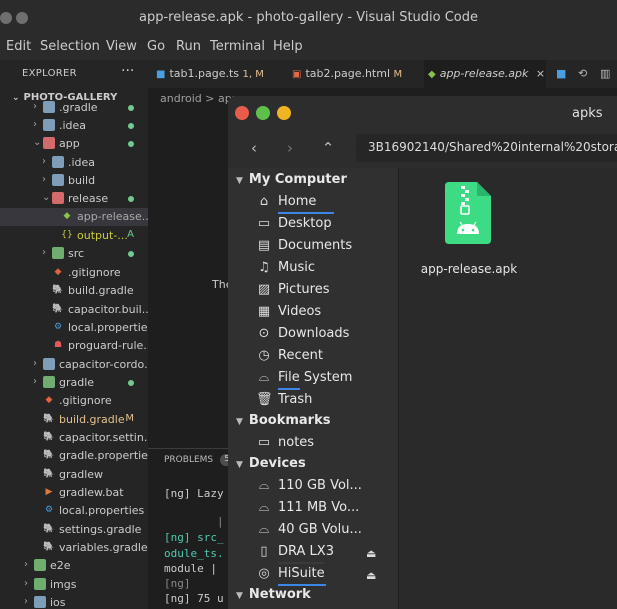 This screenshot has height=609, width=617. I want to click on explorer-tree-item: 🐘 settings.gradle, so click(74, 530).